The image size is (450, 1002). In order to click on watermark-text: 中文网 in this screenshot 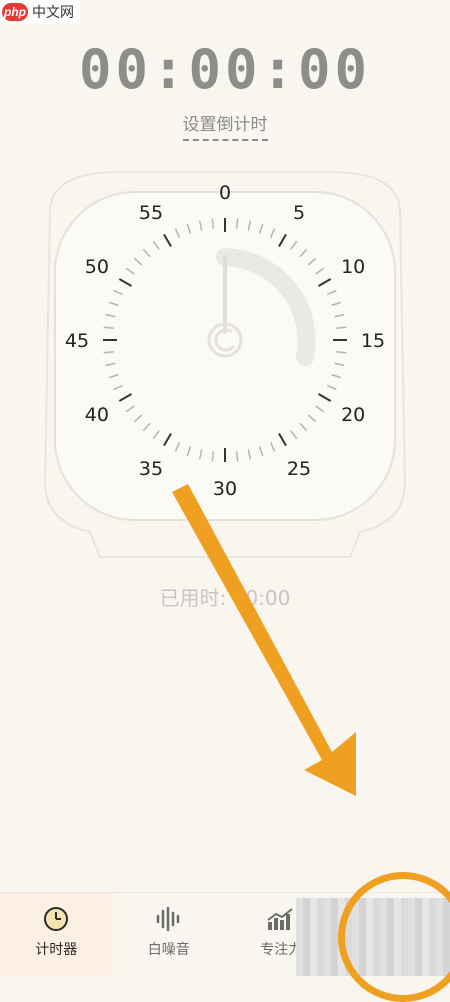, I will do `click(53, 12)`.